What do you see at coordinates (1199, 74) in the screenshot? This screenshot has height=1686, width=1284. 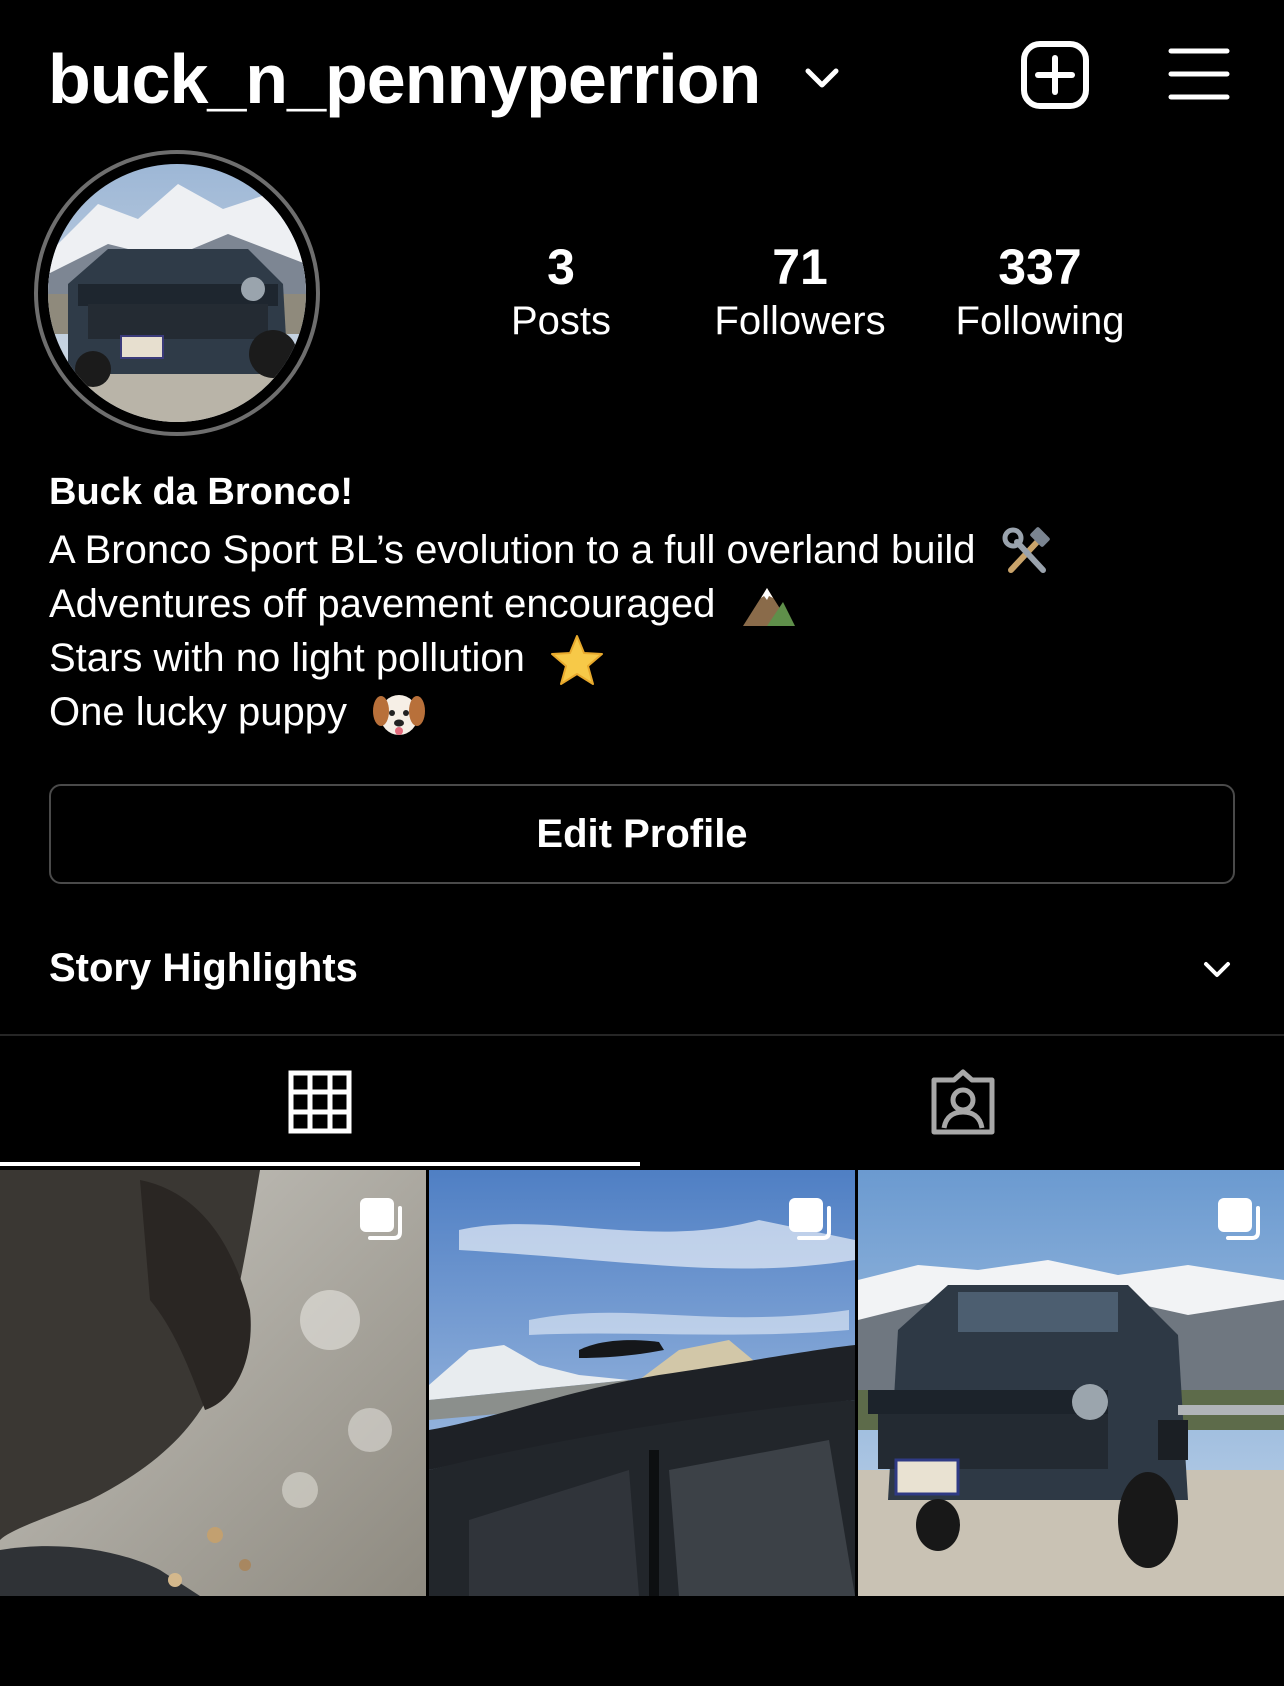 I see `hamburger-menu-icon` at bounding box center [1199, 74].